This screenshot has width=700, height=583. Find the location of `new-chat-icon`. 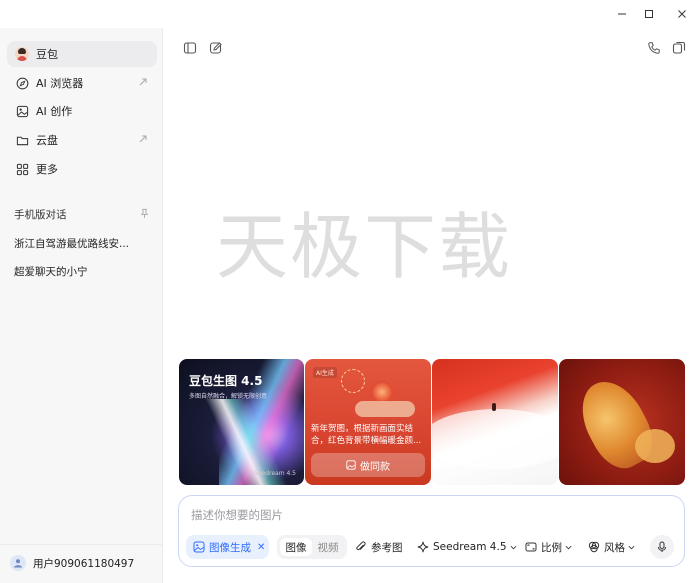

new-chat-icon is located at coordinates (216, 48).